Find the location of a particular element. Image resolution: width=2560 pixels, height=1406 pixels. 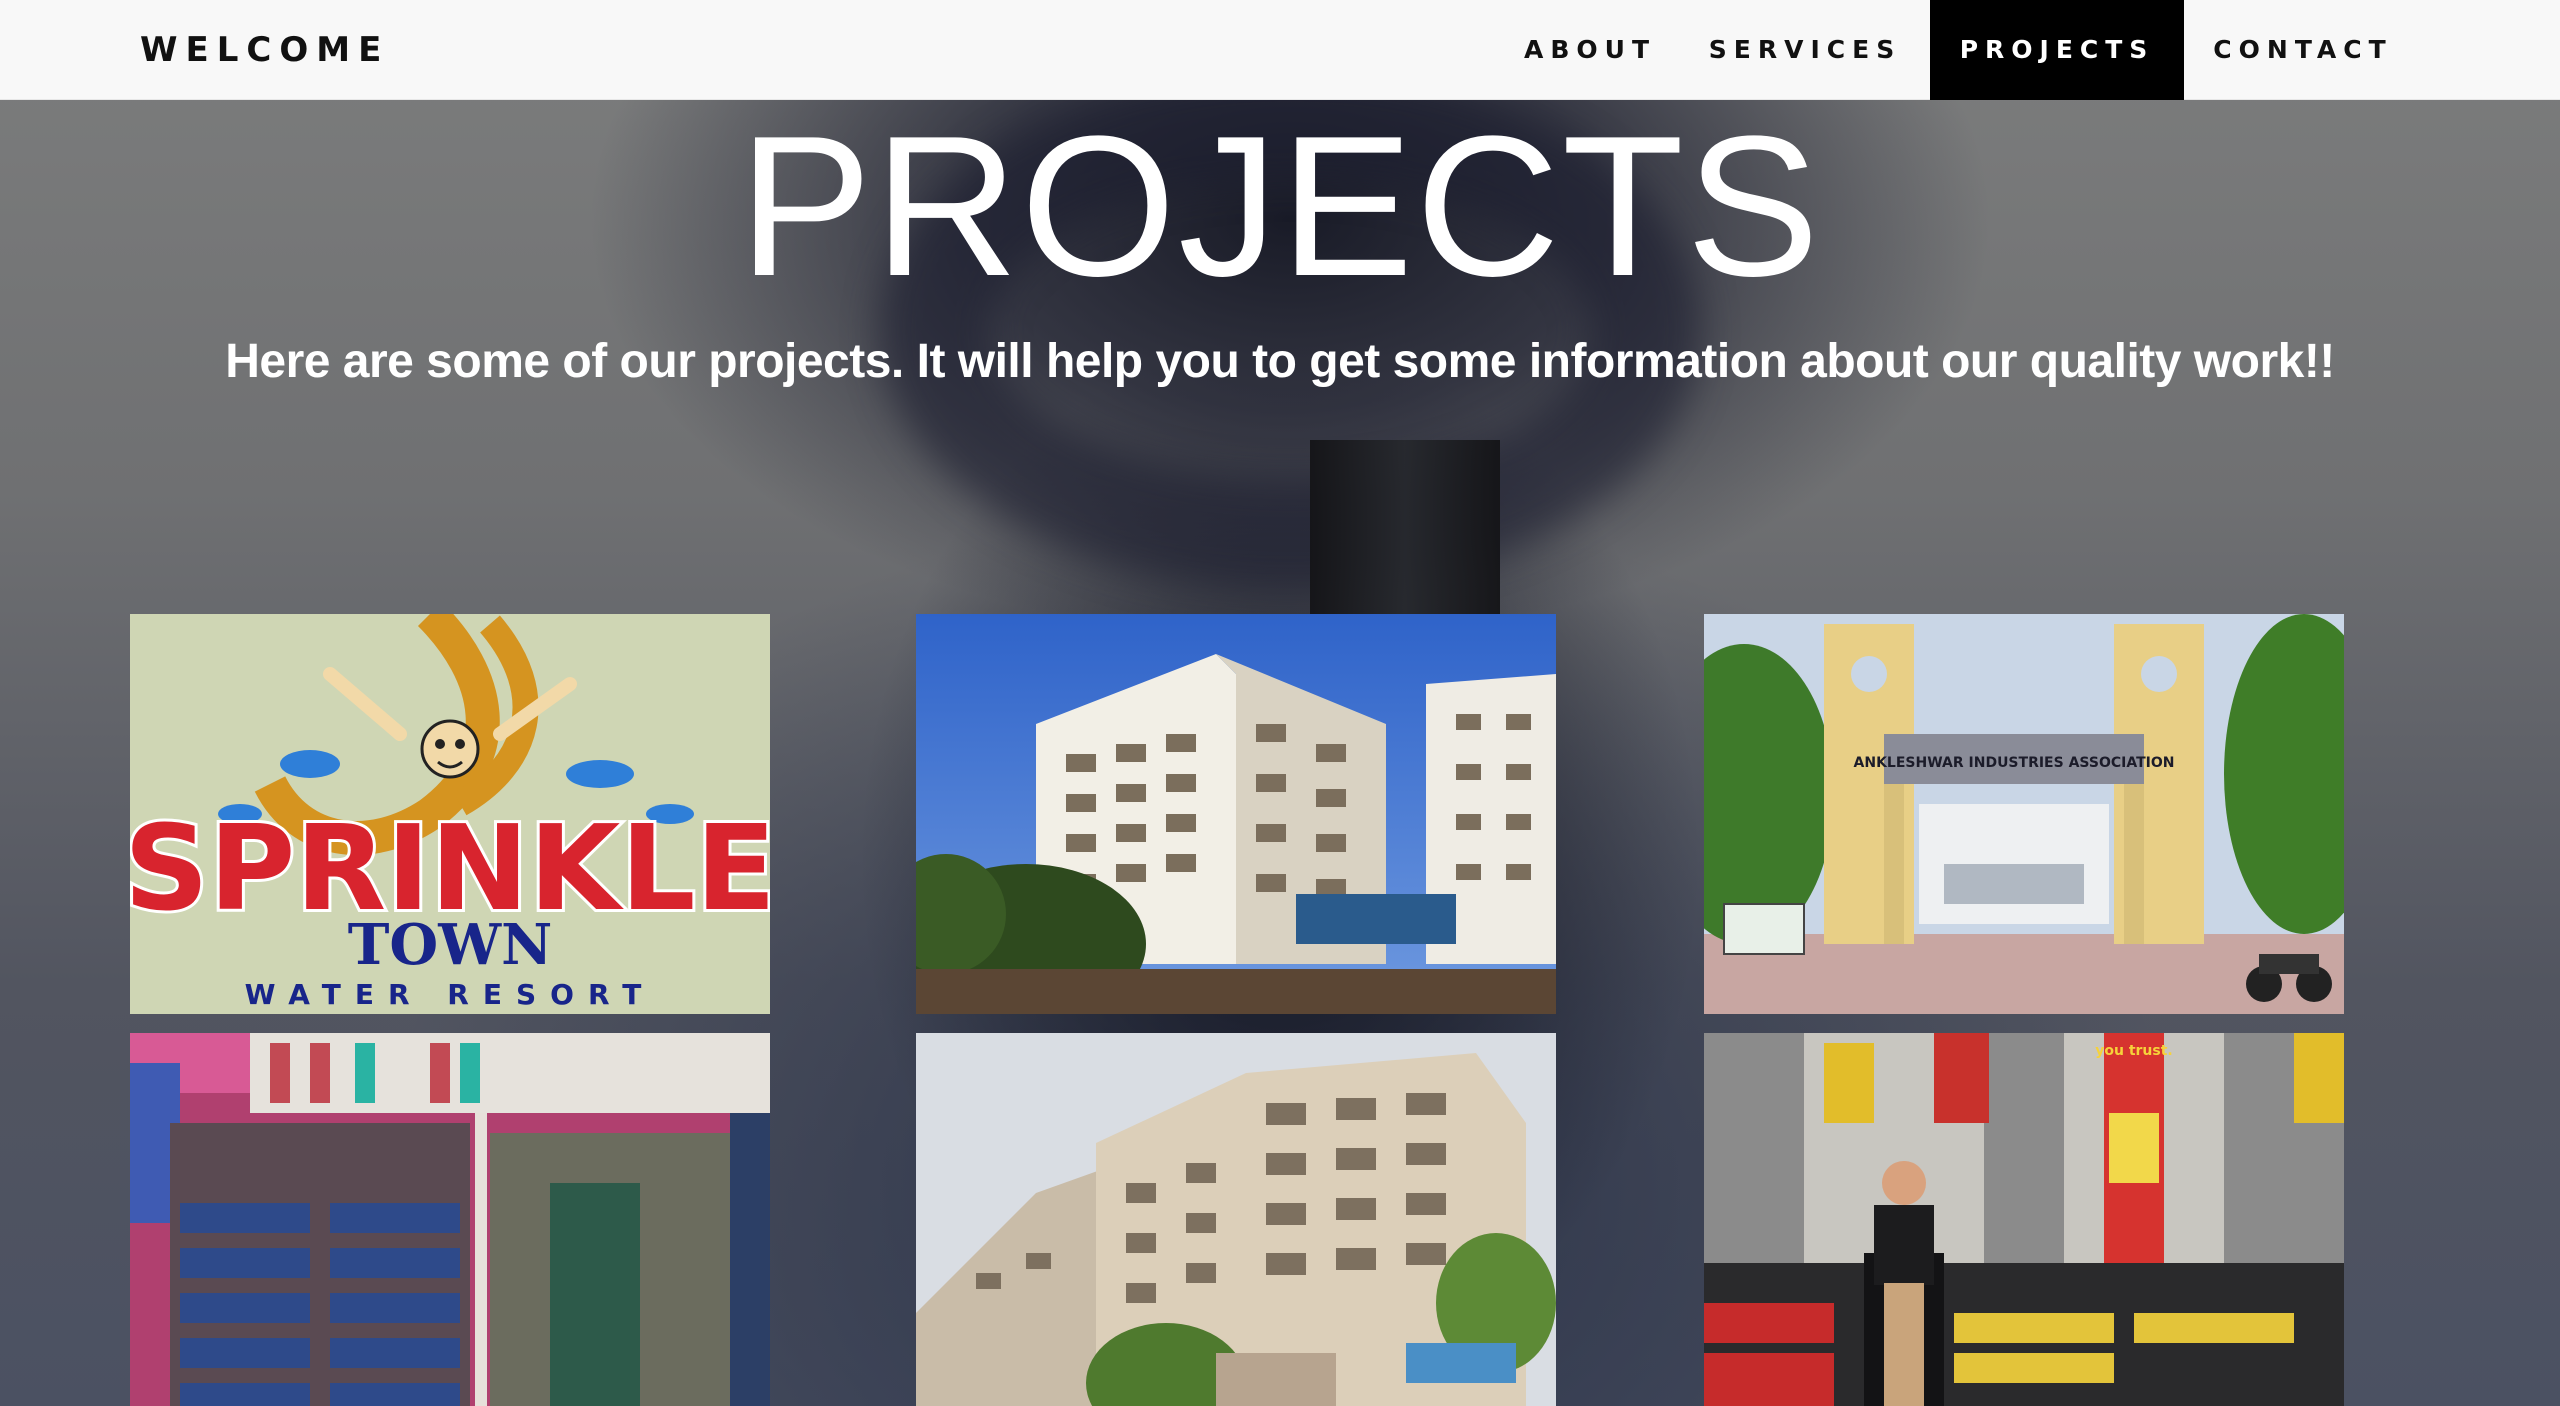

sprinkle-town-logo-image: SPRINKLE TOWN WATER RESORT is located at coordinates (450, 814).